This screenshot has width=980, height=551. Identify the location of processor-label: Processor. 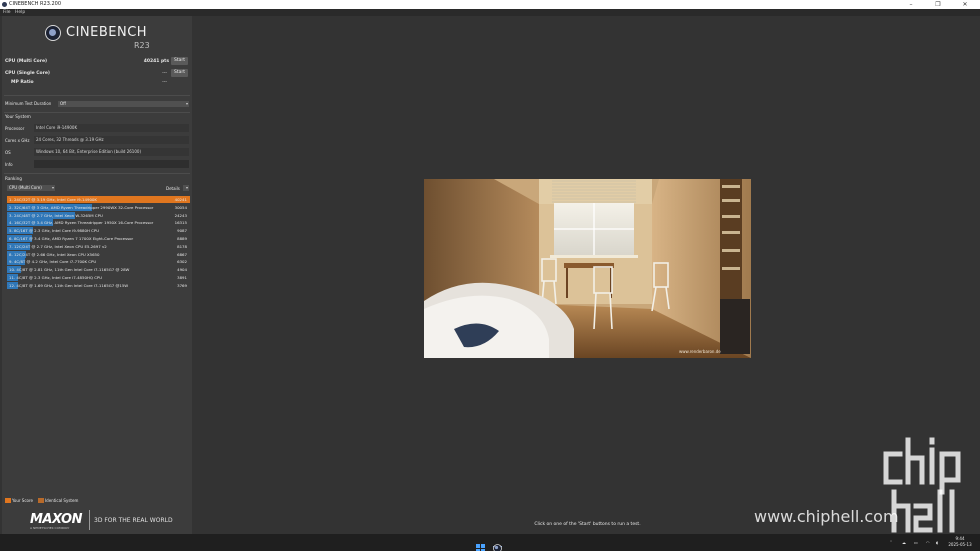
(15, 128).